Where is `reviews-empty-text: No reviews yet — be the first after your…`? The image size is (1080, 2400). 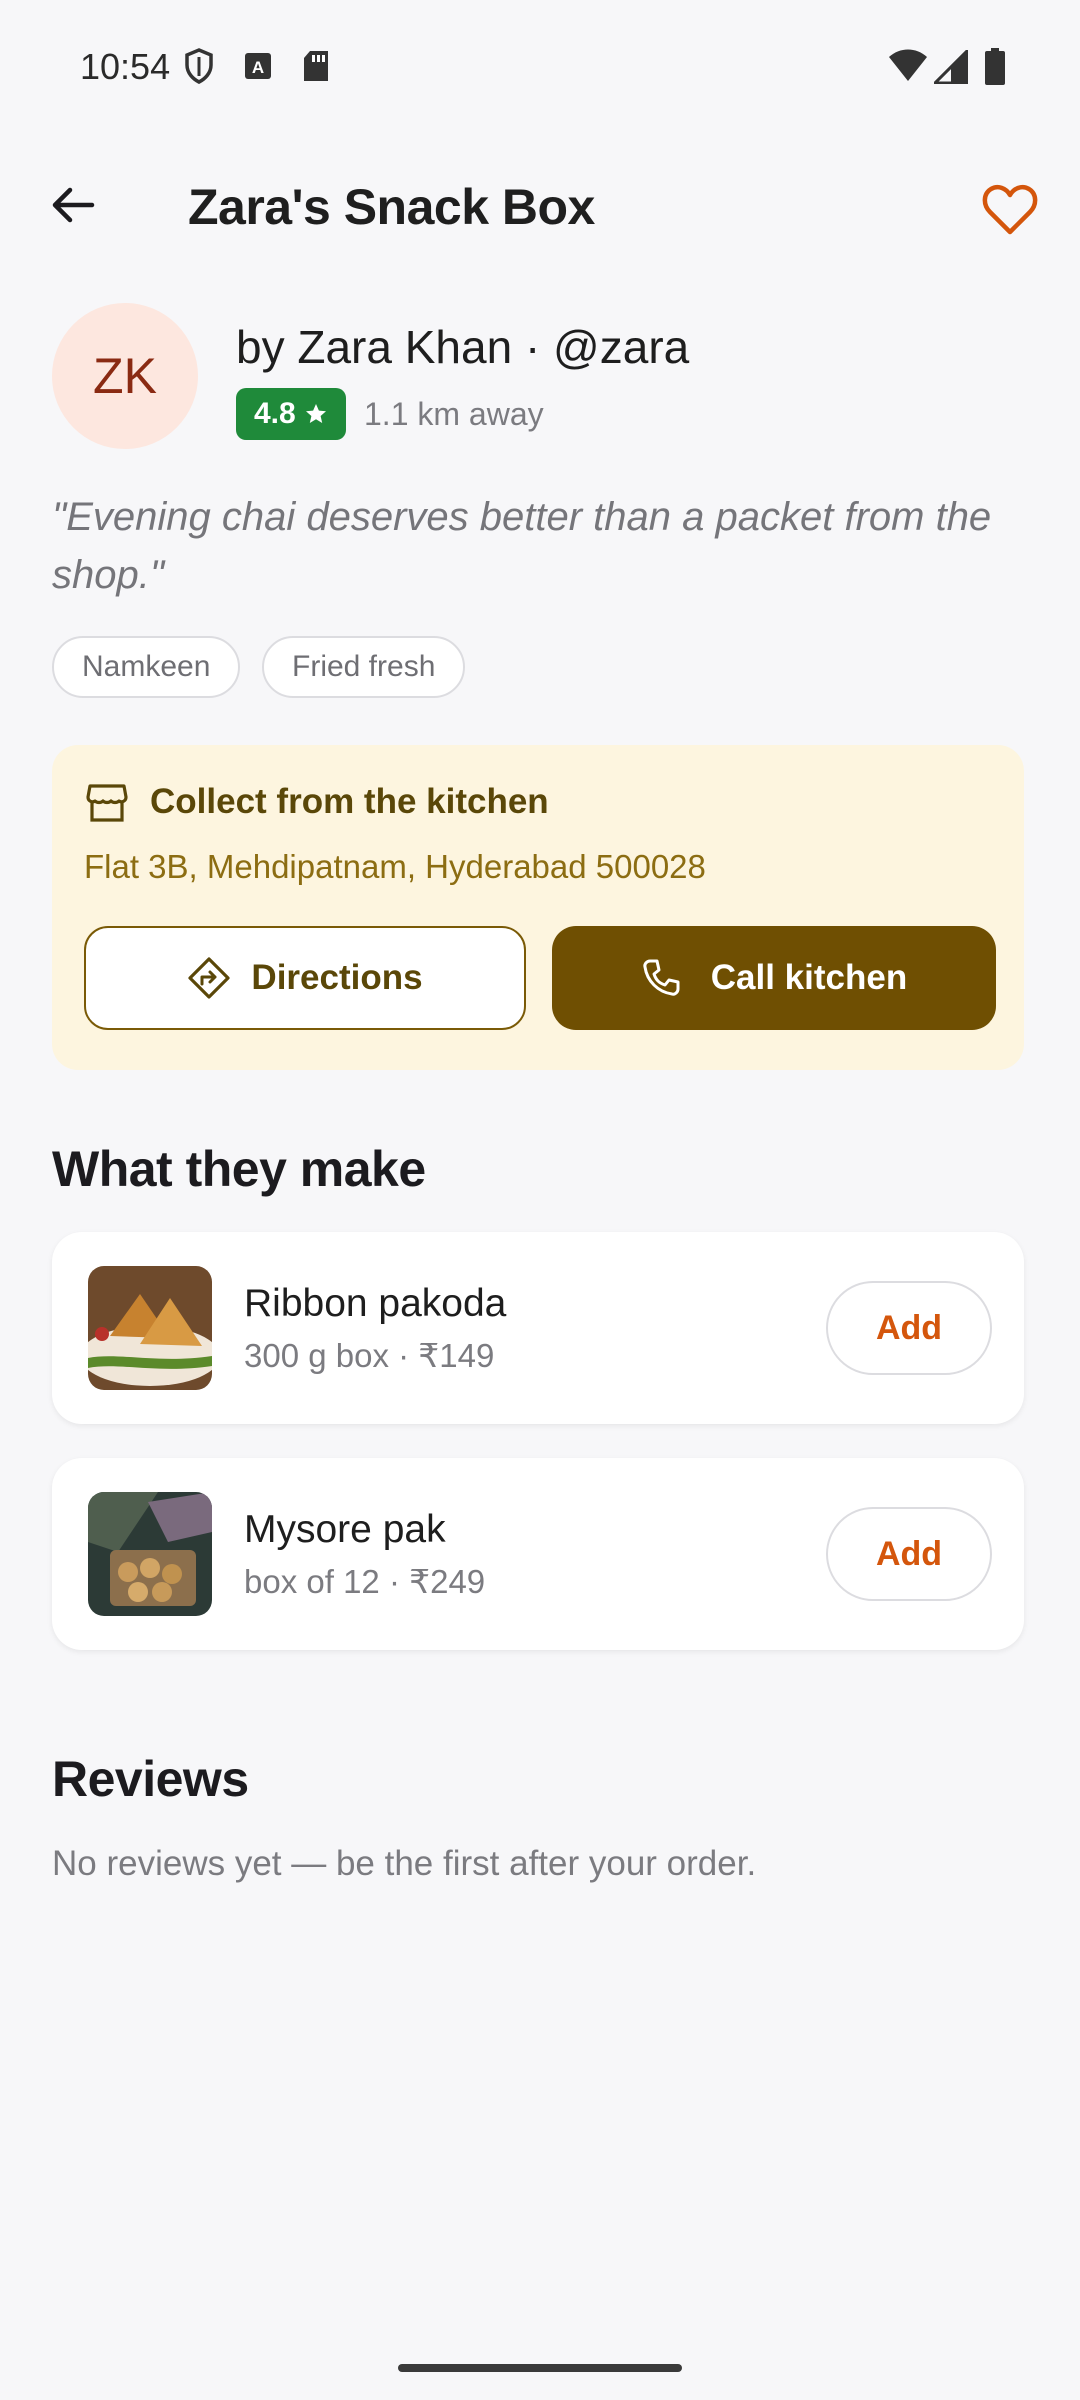 reviews-empty-text: No reviews yet — be the first after your… is located at coordinates (404, 1863).